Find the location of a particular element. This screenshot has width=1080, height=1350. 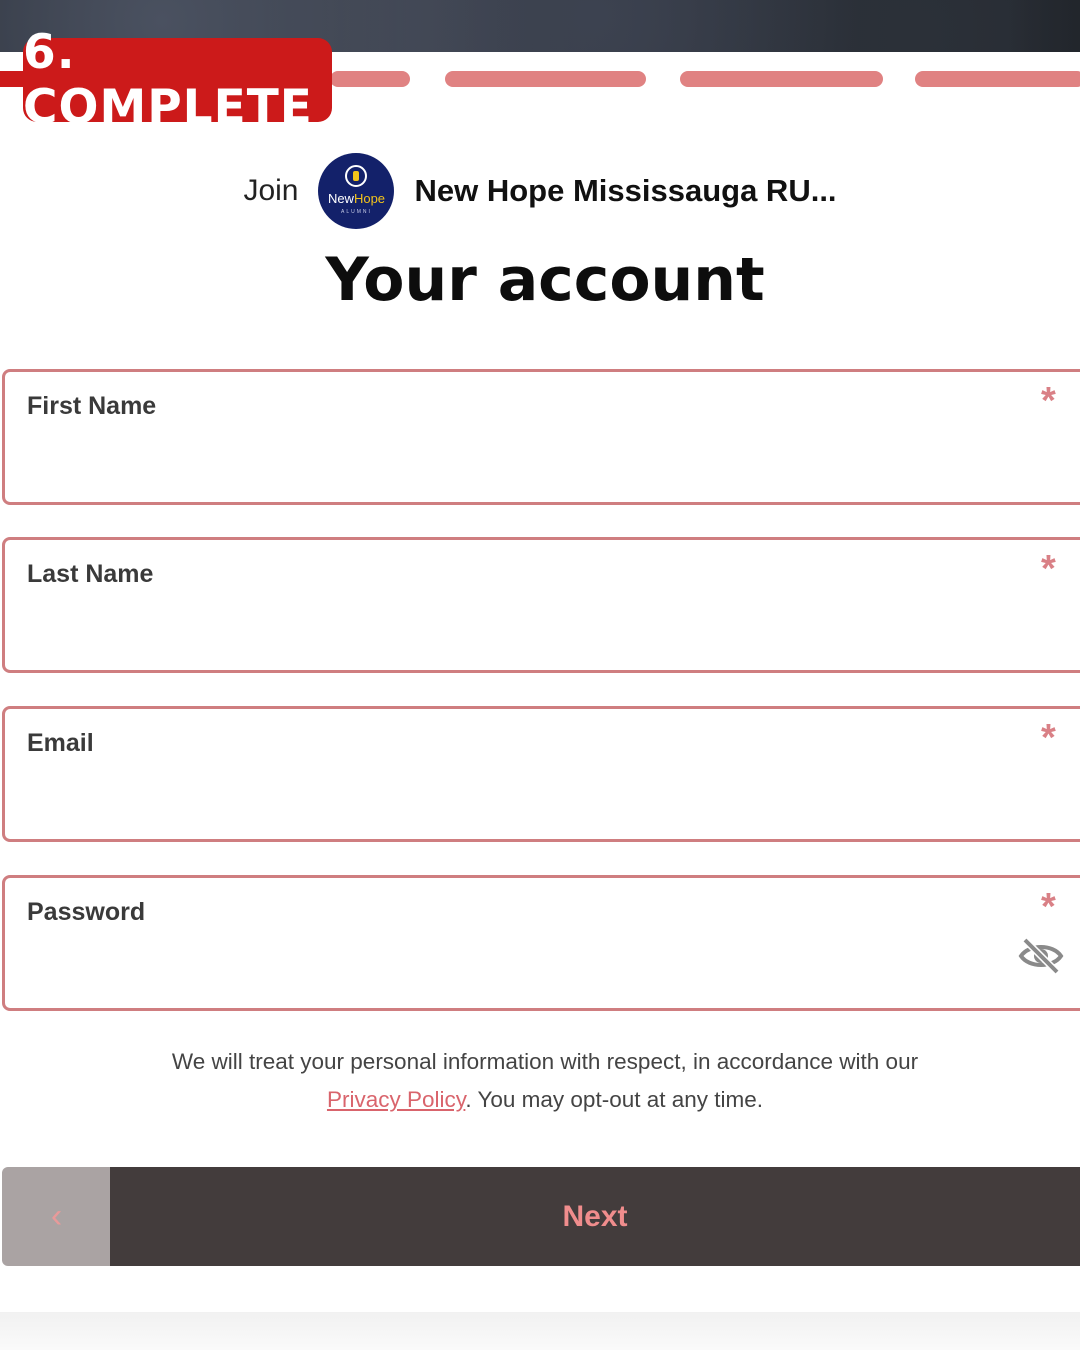

email-label: Email is located at coordinates (60, 743).